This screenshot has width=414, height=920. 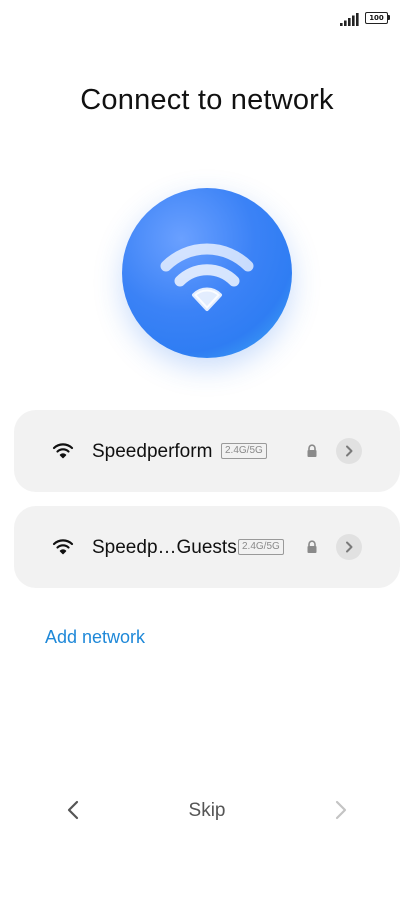 I want to click on page-title: Connect to network, so click(x=207, y=100).